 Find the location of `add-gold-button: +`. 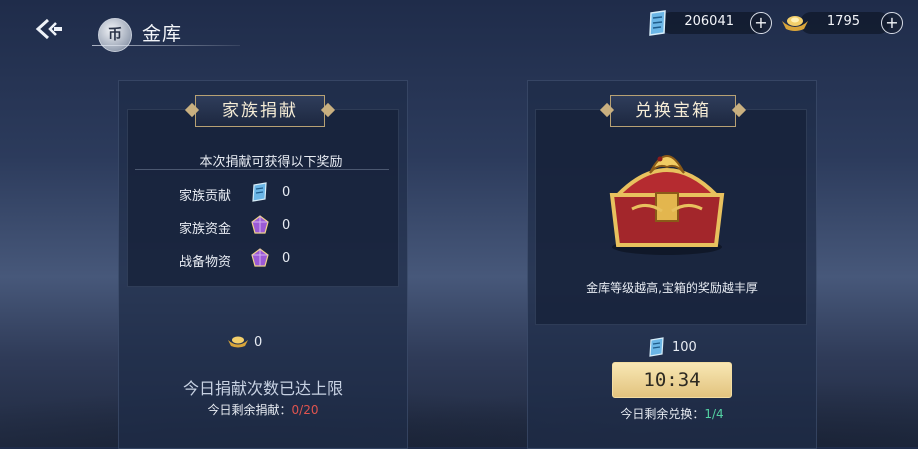

add-gold-button: + is located at coordinates (892, 23).